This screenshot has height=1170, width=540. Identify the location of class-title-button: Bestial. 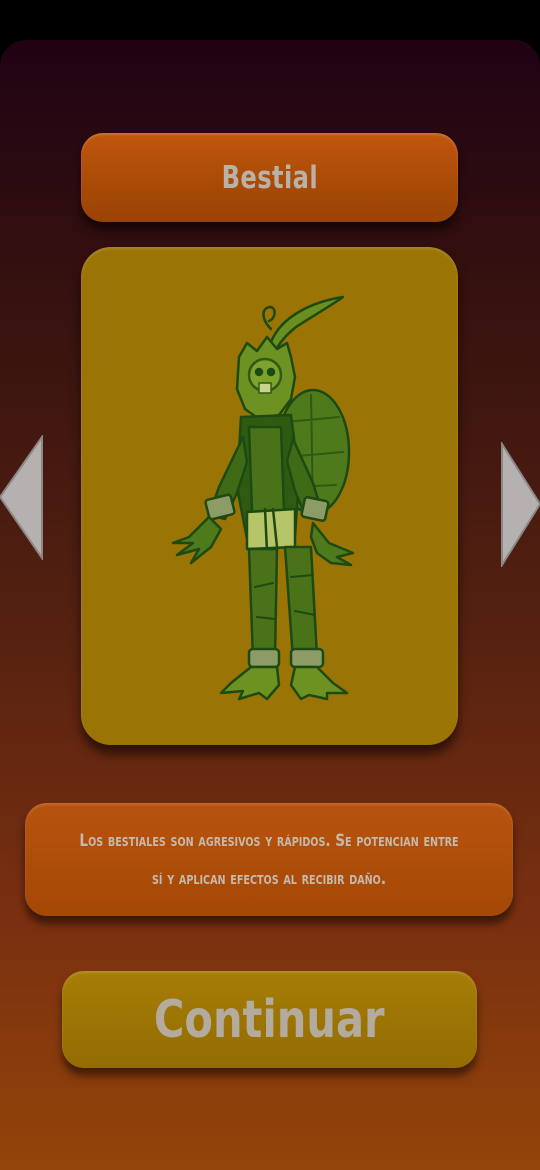
(269, 177).